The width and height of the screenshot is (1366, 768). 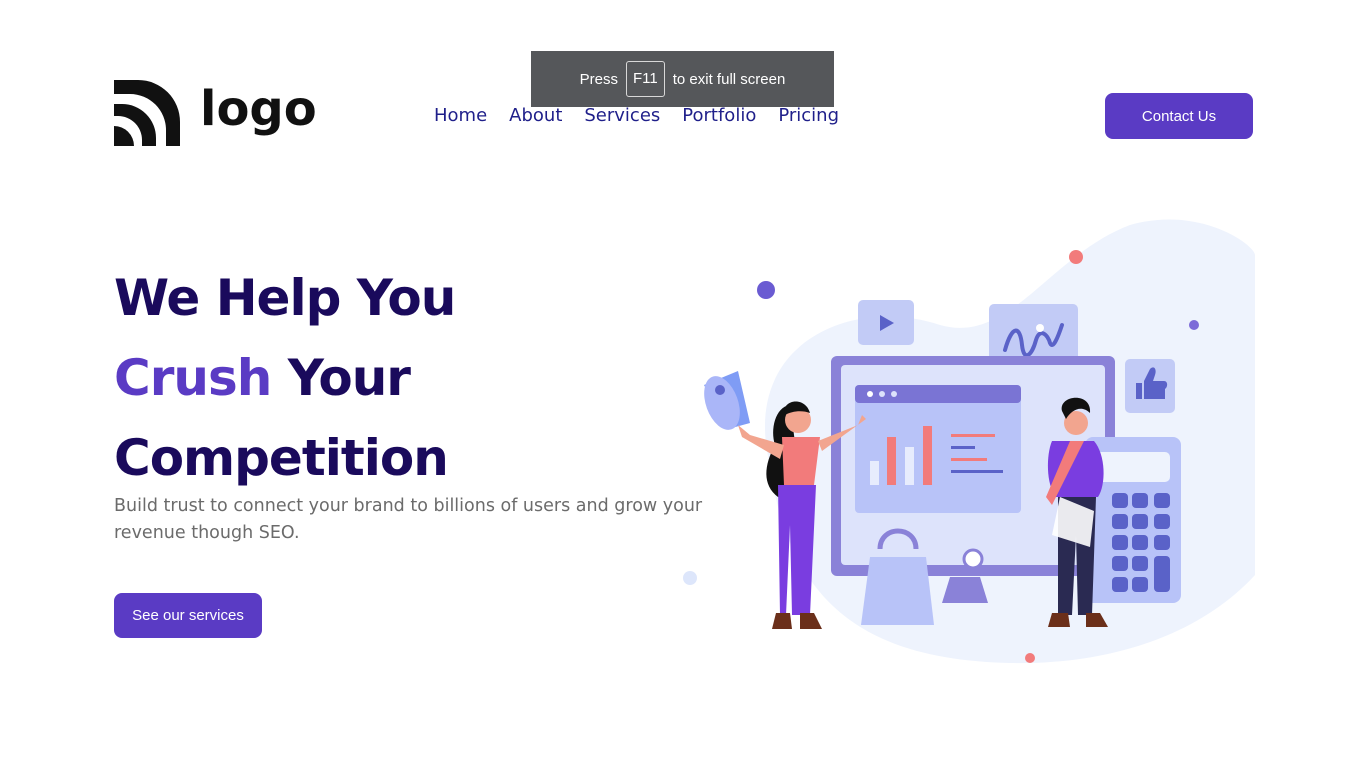 I want to click on brand-logo: logo, so click(x=215, y=113).